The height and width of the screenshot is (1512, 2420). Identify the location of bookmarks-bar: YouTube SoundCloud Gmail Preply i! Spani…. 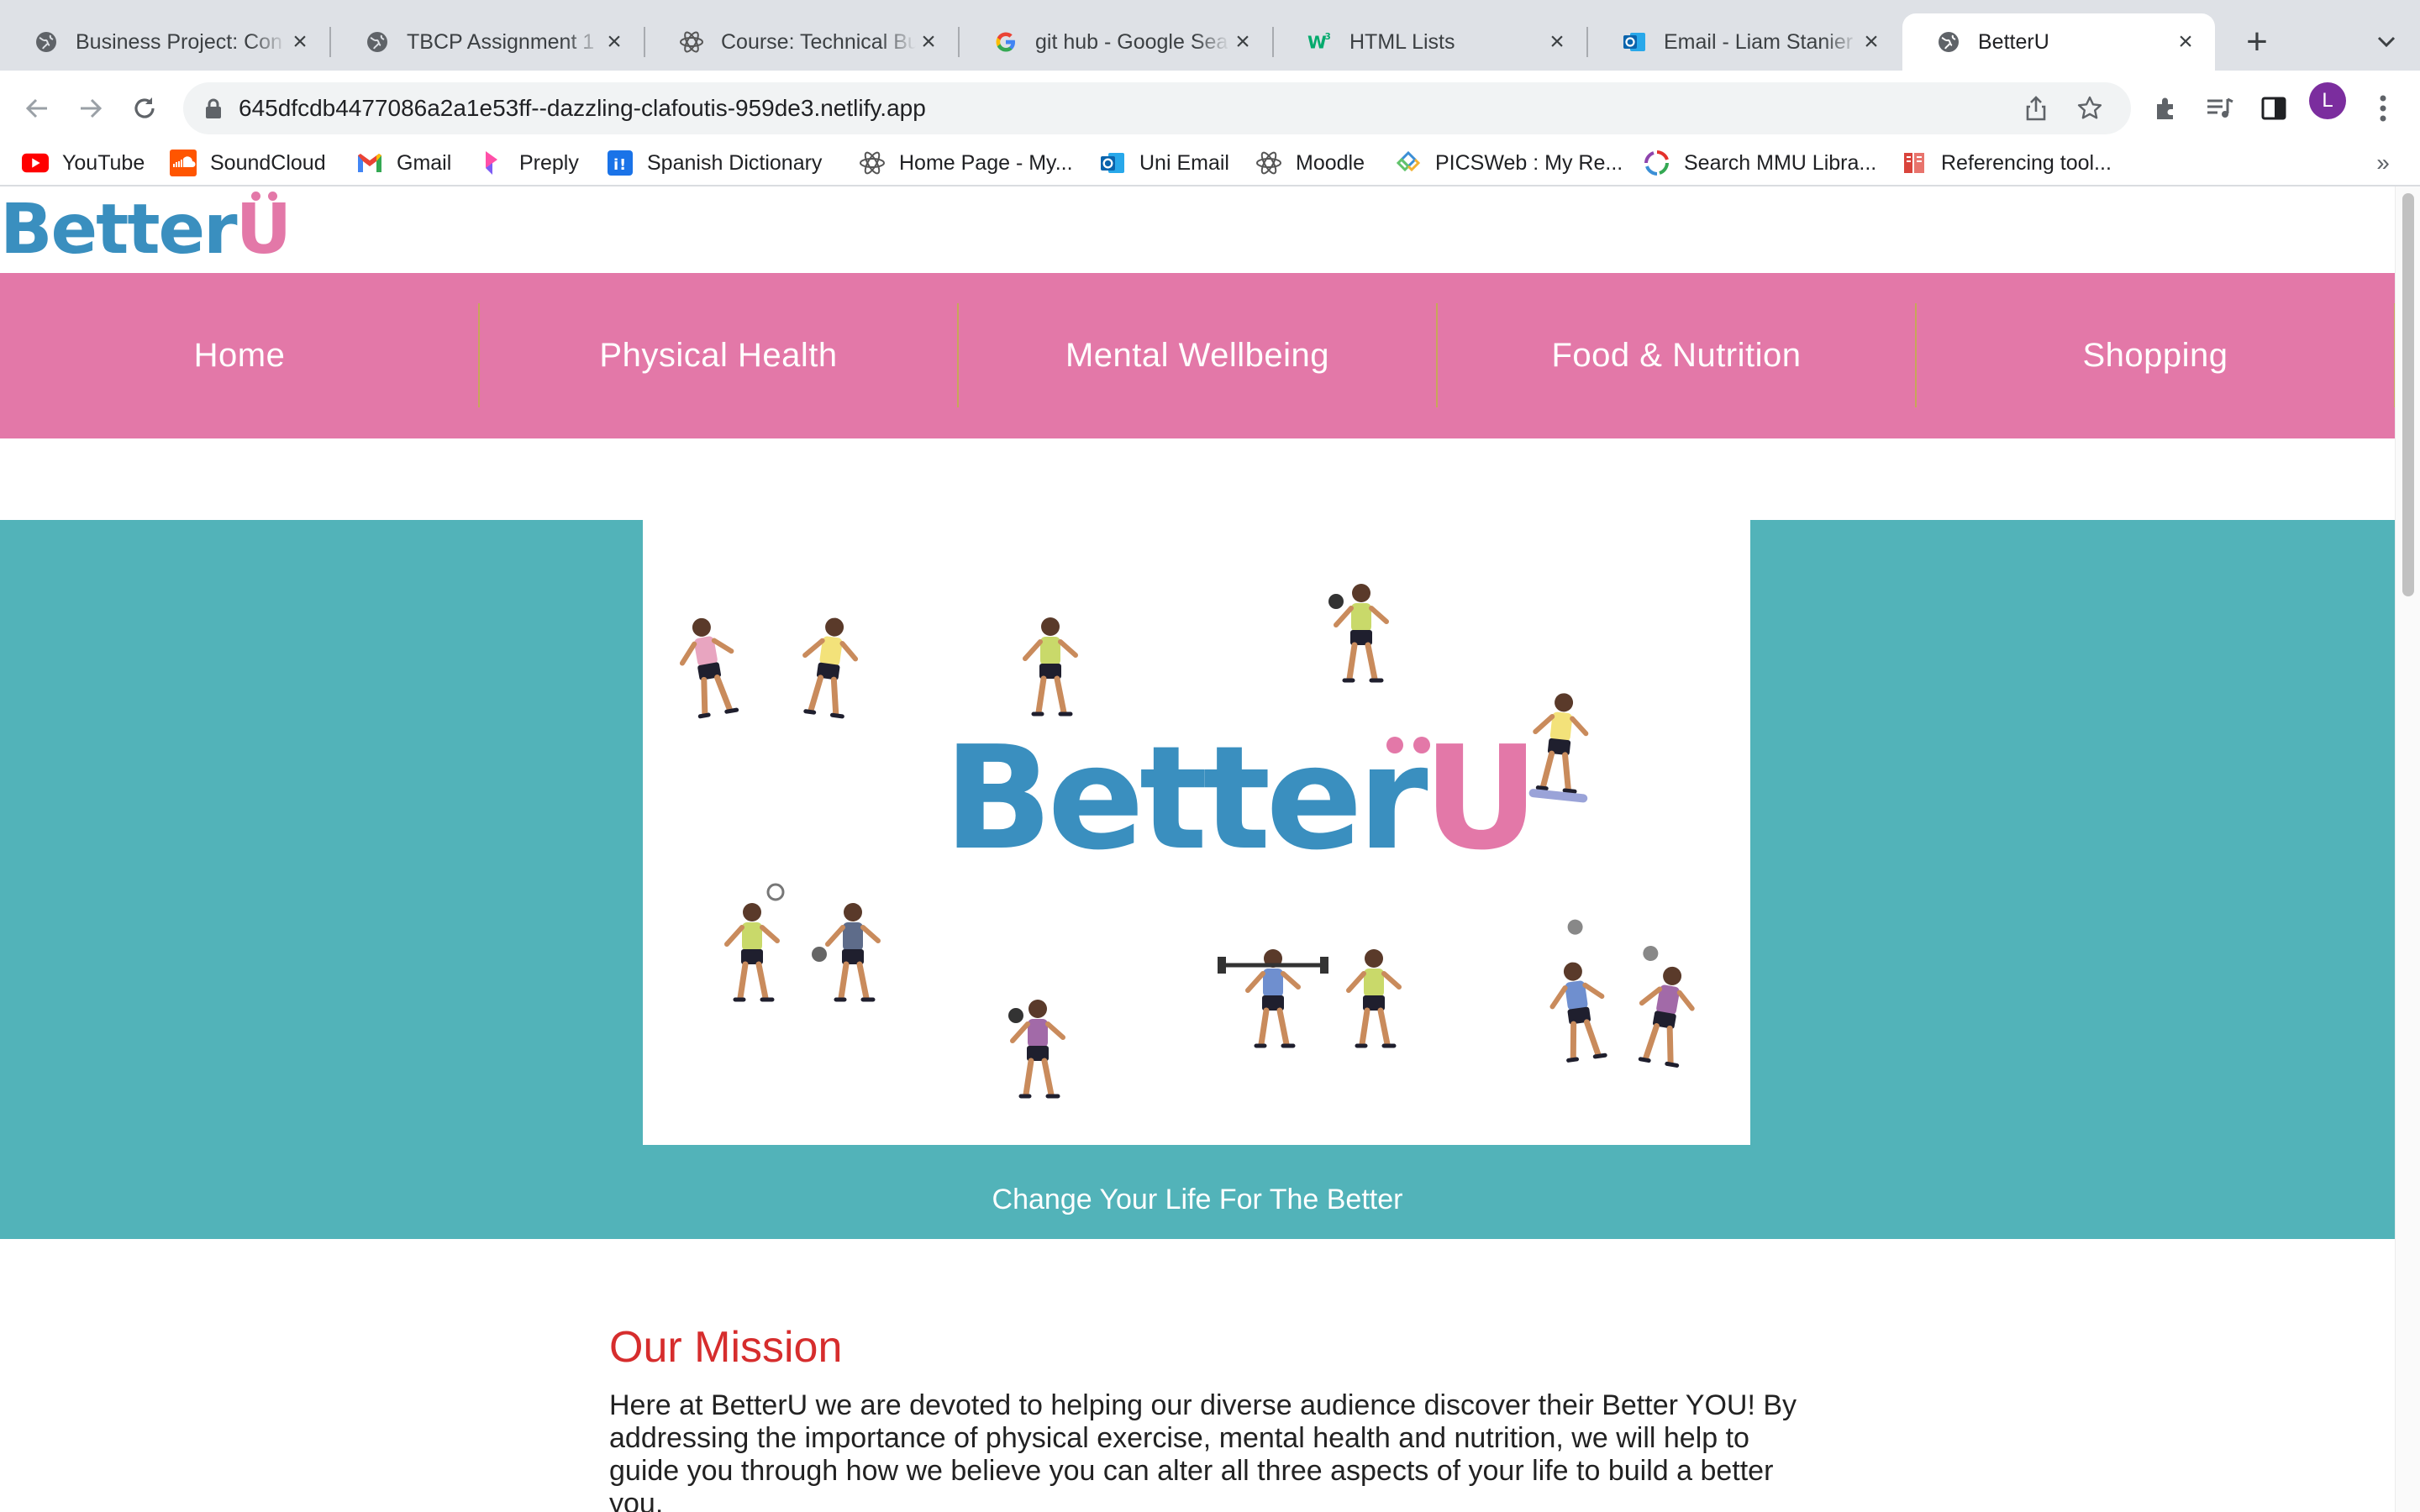
(1210, 162).